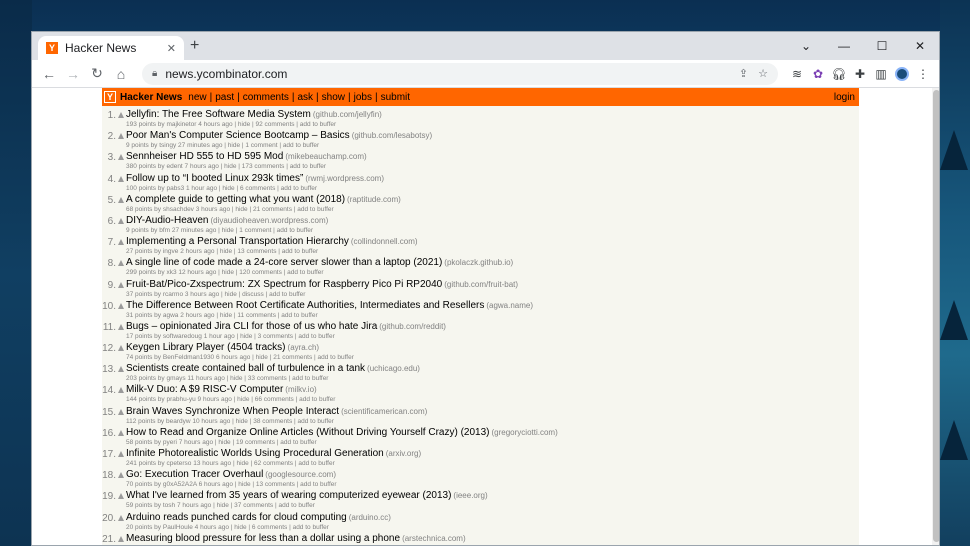 This screenshot has width=970, height=546. Describe the element at coordinates (151, 97) in the screenshot. I see `hn-site-name: Hacker News` at that location.